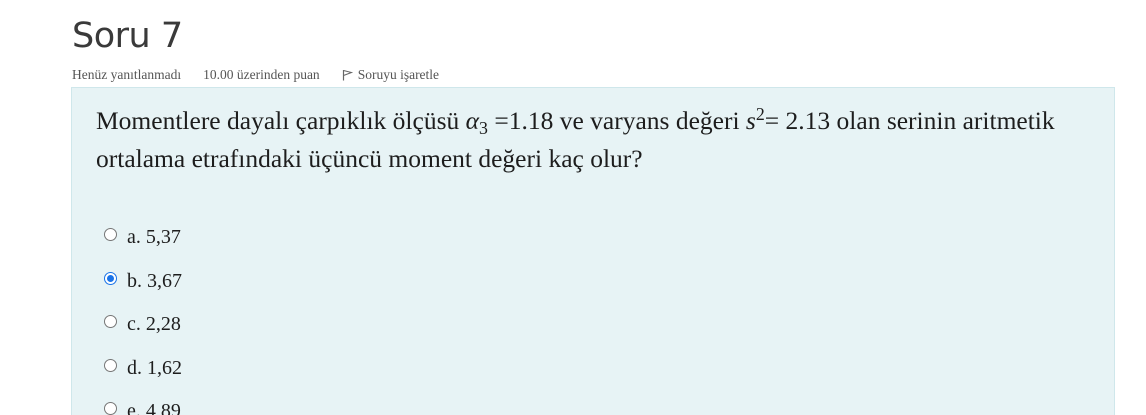 This screenshot has height=415, width=1146. I want to click on answer-option-d: d. 1,62, so click(143, 369).